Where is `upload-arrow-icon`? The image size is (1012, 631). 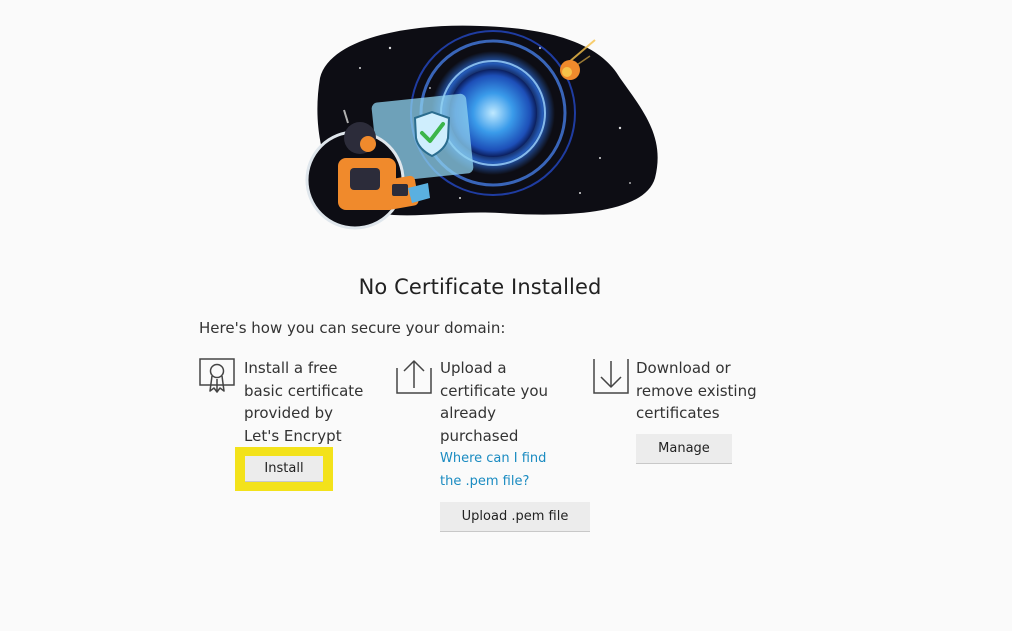 upload-arrow-icon is located at coordinates (414, 377).